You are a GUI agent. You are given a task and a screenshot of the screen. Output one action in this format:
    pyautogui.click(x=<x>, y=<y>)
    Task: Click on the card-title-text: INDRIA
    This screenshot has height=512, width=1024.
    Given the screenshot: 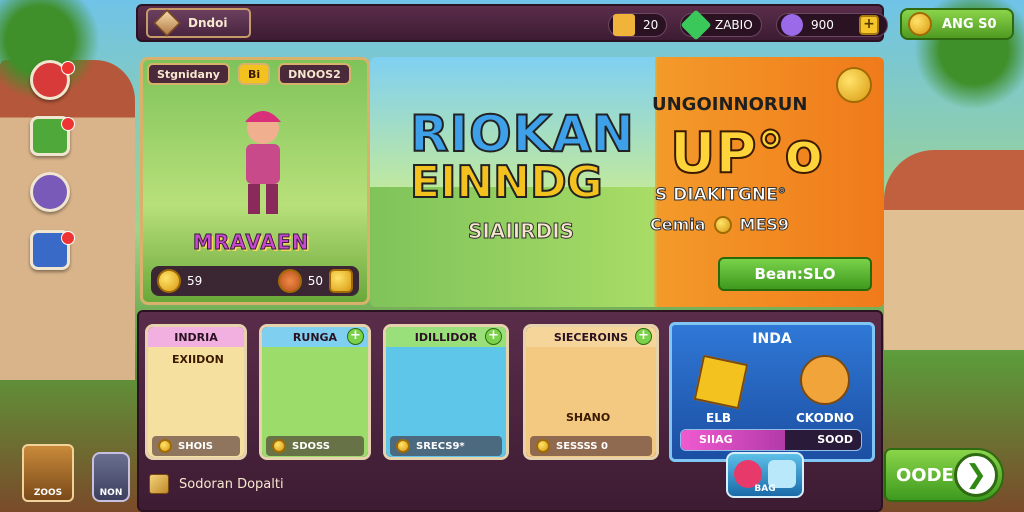 What is the action you would take?
    pyautogui.click(x=196, y=337)
    